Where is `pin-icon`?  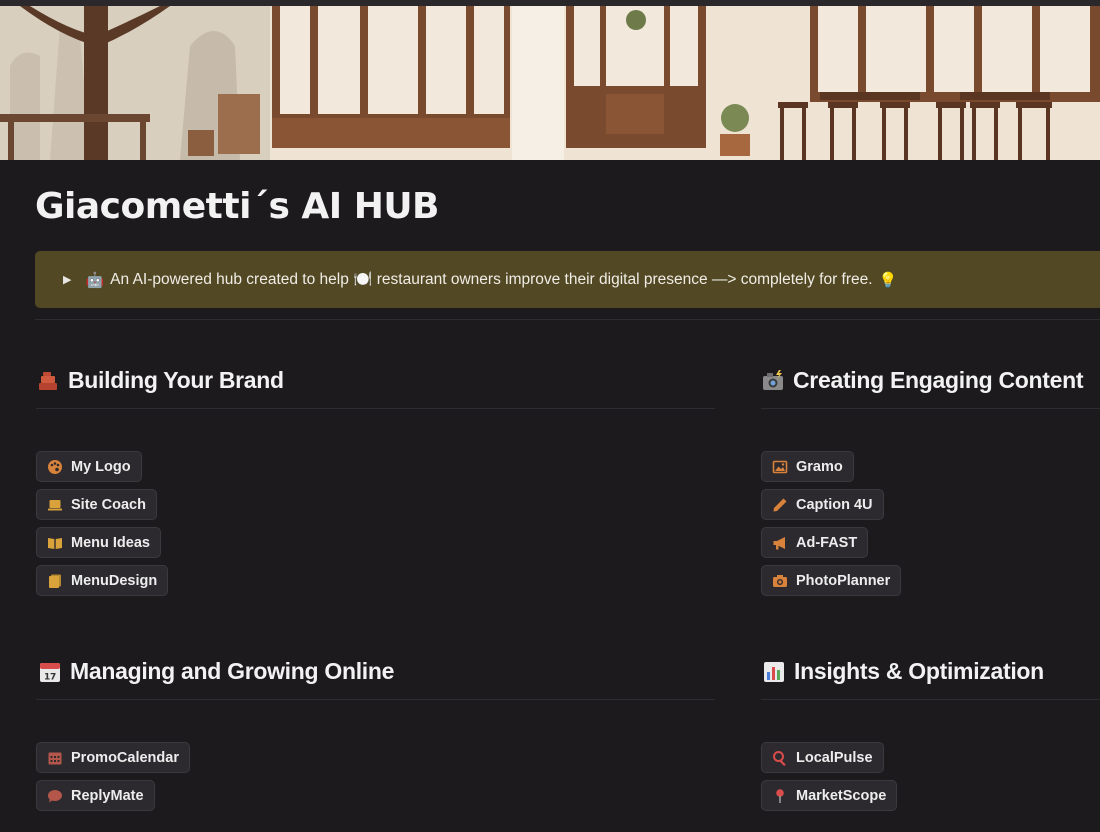 pin-icon is located at coordinates (779, 795).